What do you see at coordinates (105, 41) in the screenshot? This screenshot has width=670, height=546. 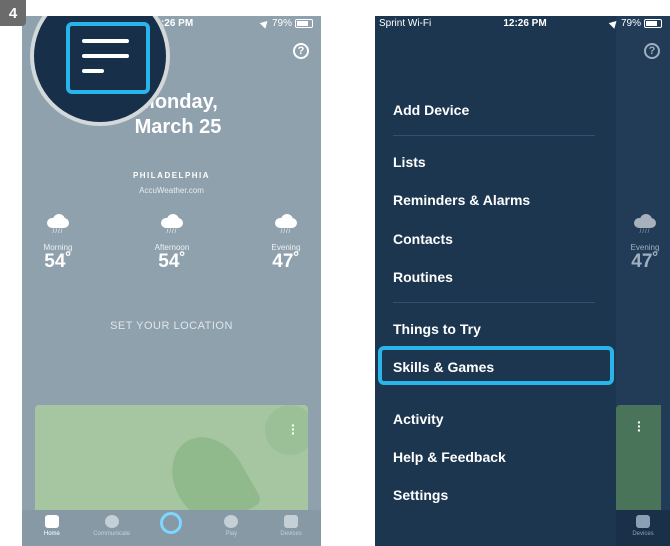 I see `hamburger-menu-icon` at bounding box center [105, 41].